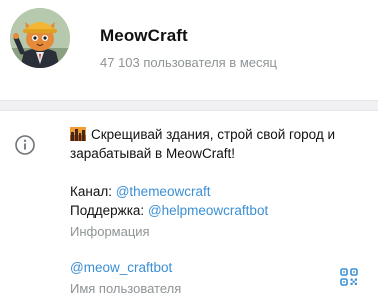  Describe the element at coordinates (152, 153) in the screenshot. I see `description-line-2: зарабатывай в MeowCraft!` at that location.